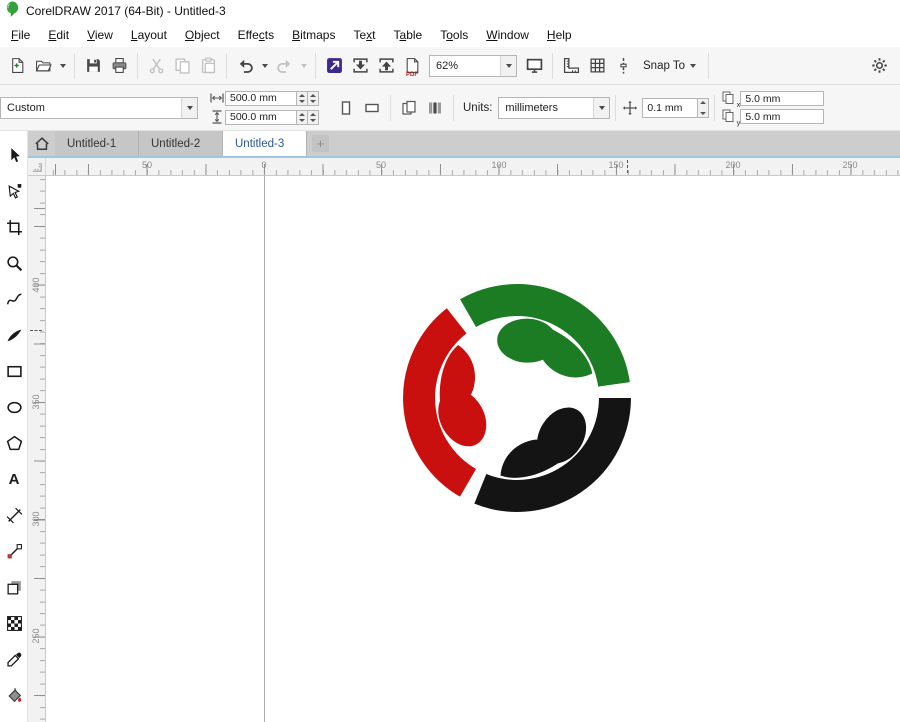 The width and height of the screenshot is (900, 722). Describe the element at coordinates (334, 66) in the screenshot. I see `search-content-button` at that location.